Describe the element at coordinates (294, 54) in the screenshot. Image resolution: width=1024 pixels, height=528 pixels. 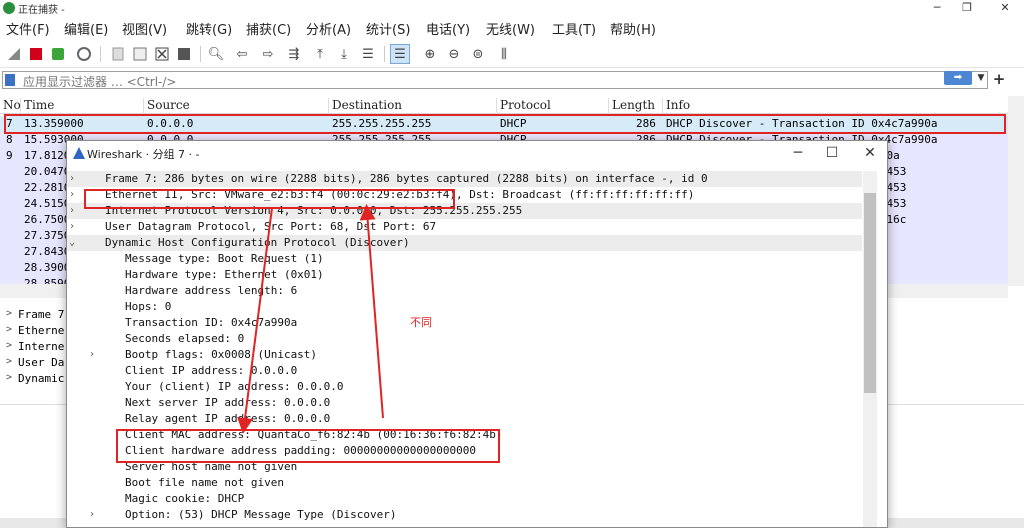
I see `go-to-packet-icon: ⇶` at that location.